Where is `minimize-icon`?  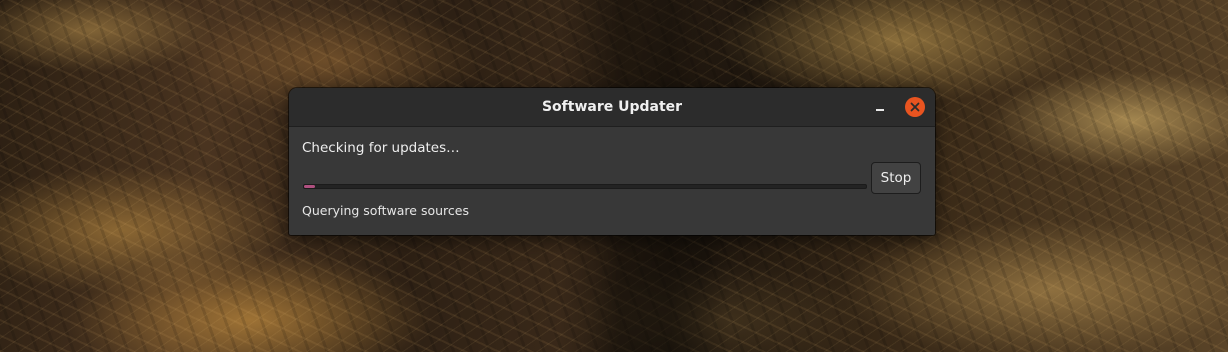
minimize-icon is located at coordinates (880, 110).